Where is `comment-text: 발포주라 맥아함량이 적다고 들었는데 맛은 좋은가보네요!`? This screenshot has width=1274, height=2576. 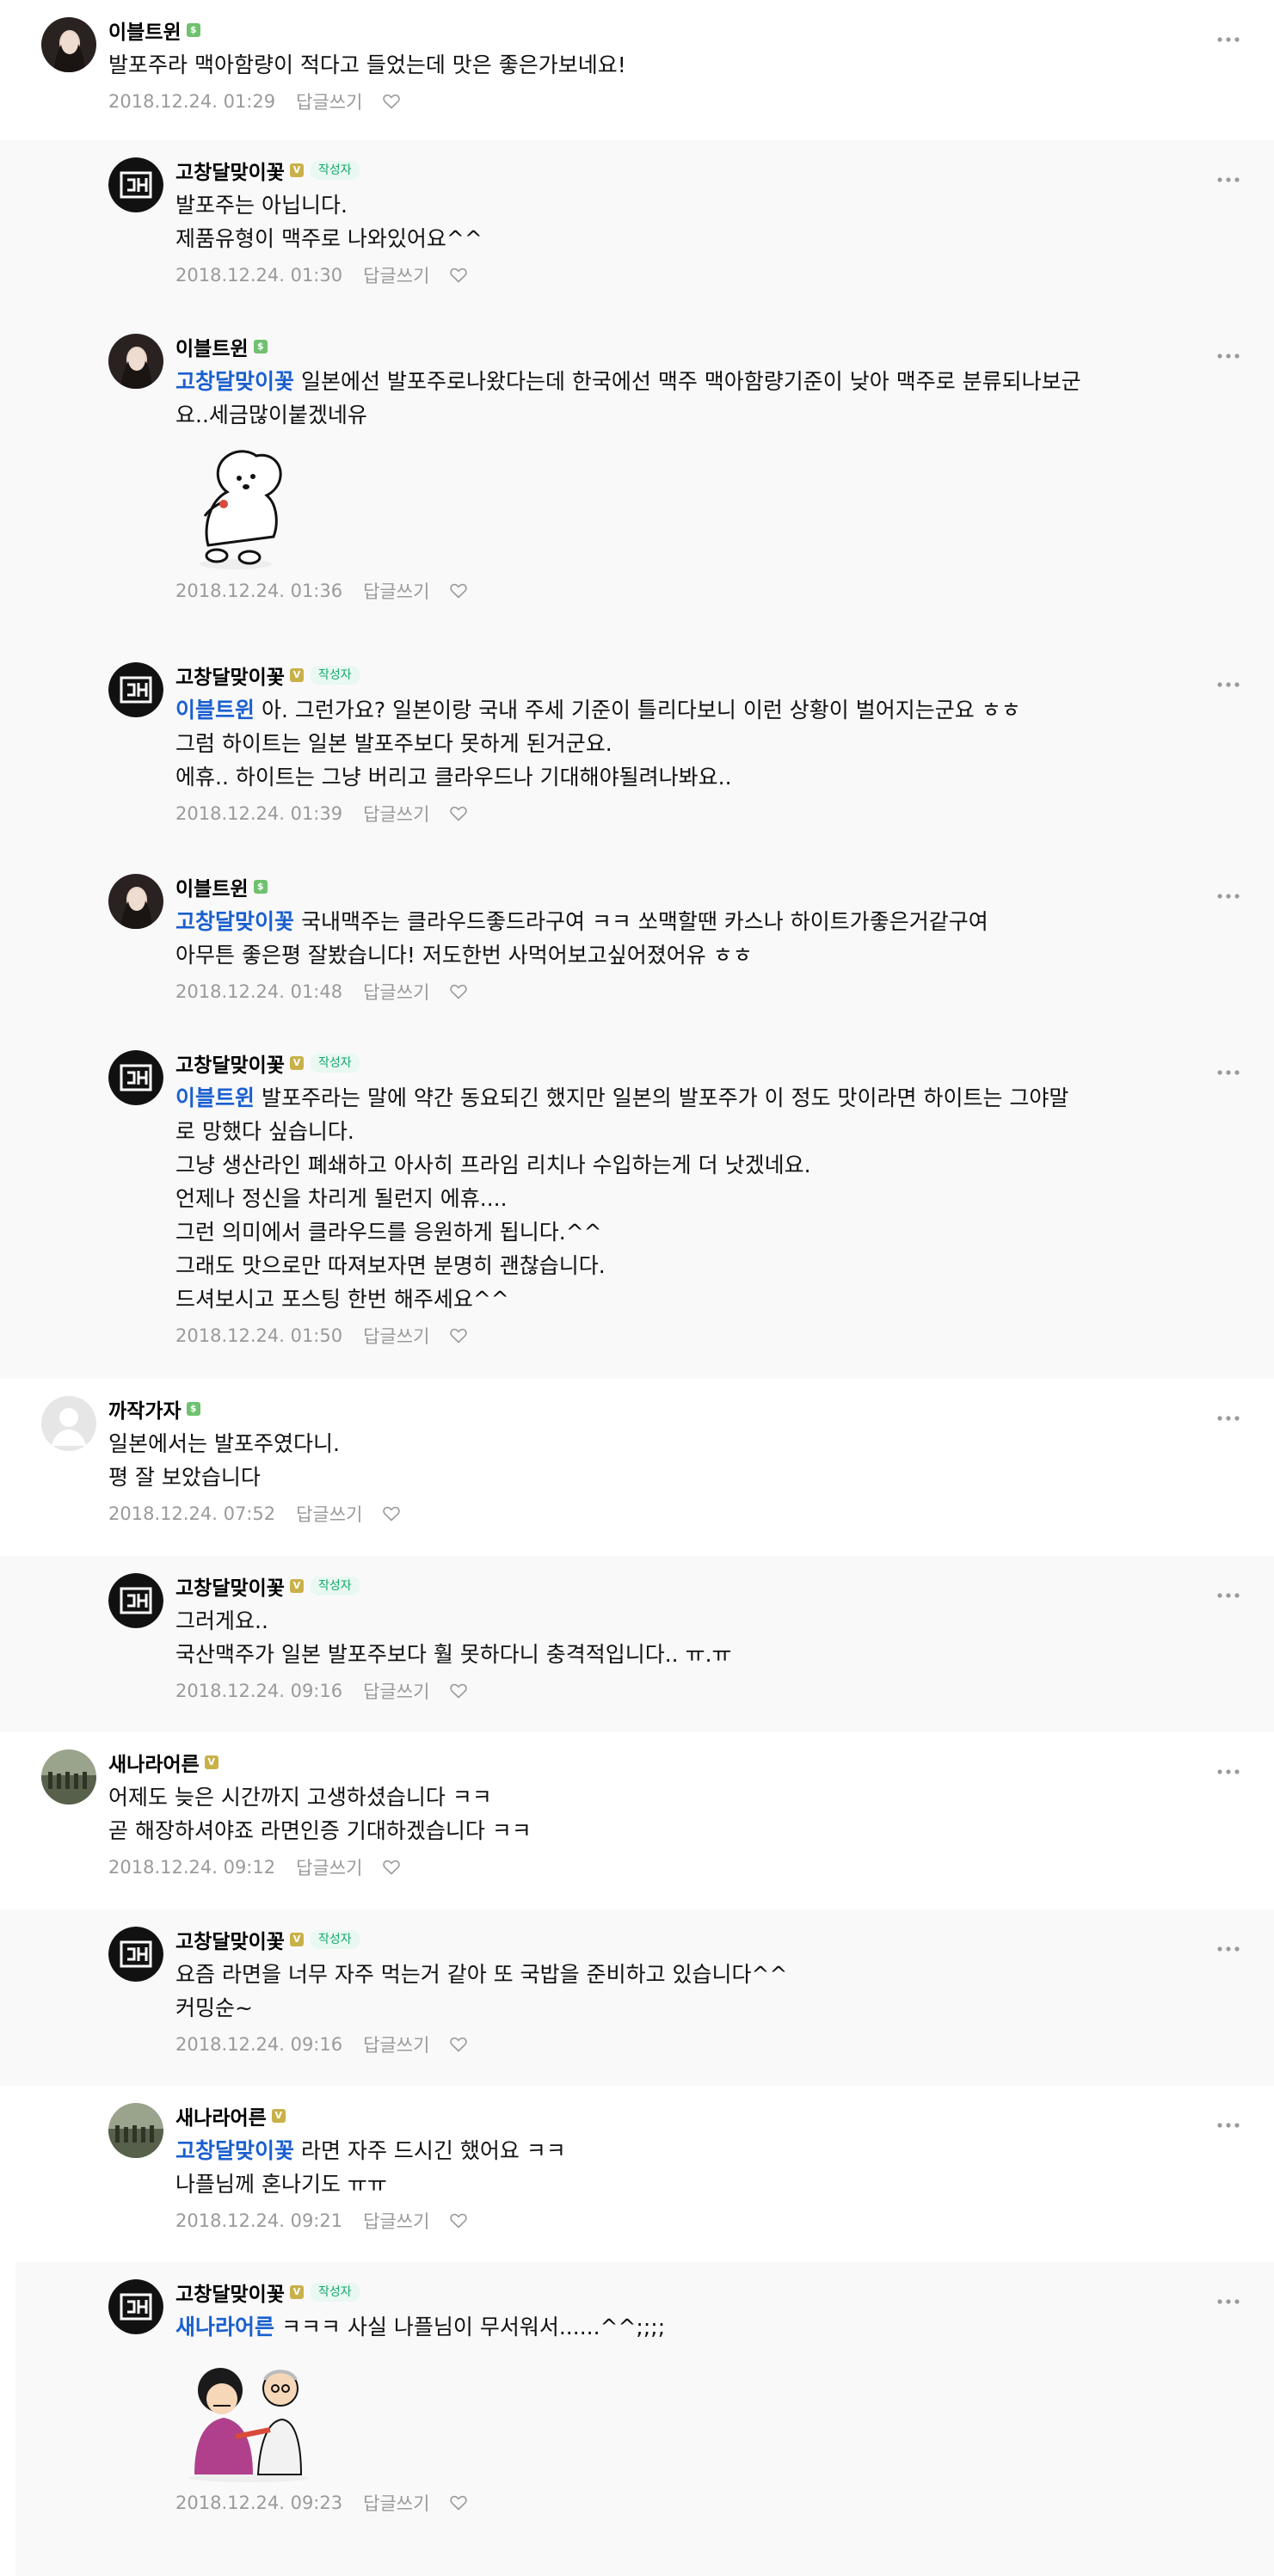 comment-text: 발포주라 맥아함량이 적다고 들었는데 맛은 좋은가보네요! is located at coordinates (643, 65).